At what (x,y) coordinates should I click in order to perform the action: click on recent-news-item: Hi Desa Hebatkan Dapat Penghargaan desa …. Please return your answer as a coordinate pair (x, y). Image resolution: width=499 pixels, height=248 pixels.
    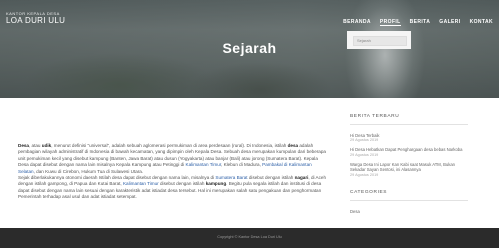
    Looking at the image, I should click on (410, 152).